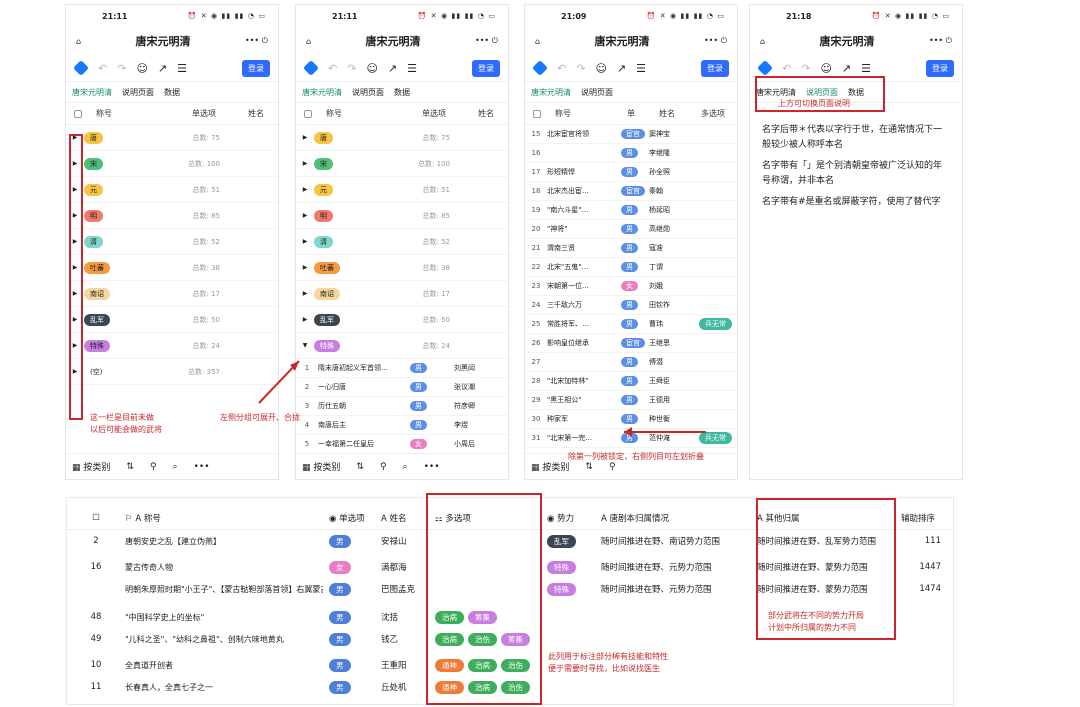 This screenshot has width=1080, height=707. What do you see at coordinates (643, 113) in the screenshot?
I see `col-select: 单` at bounding box center [643, 113].